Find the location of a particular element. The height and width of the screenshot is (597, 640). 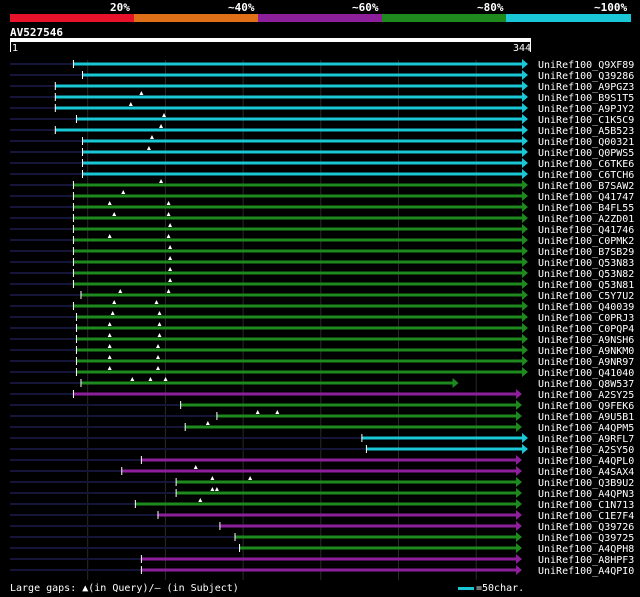

hit-label: UniRef100_B9S1T5 is located at coordinates (586, 98).